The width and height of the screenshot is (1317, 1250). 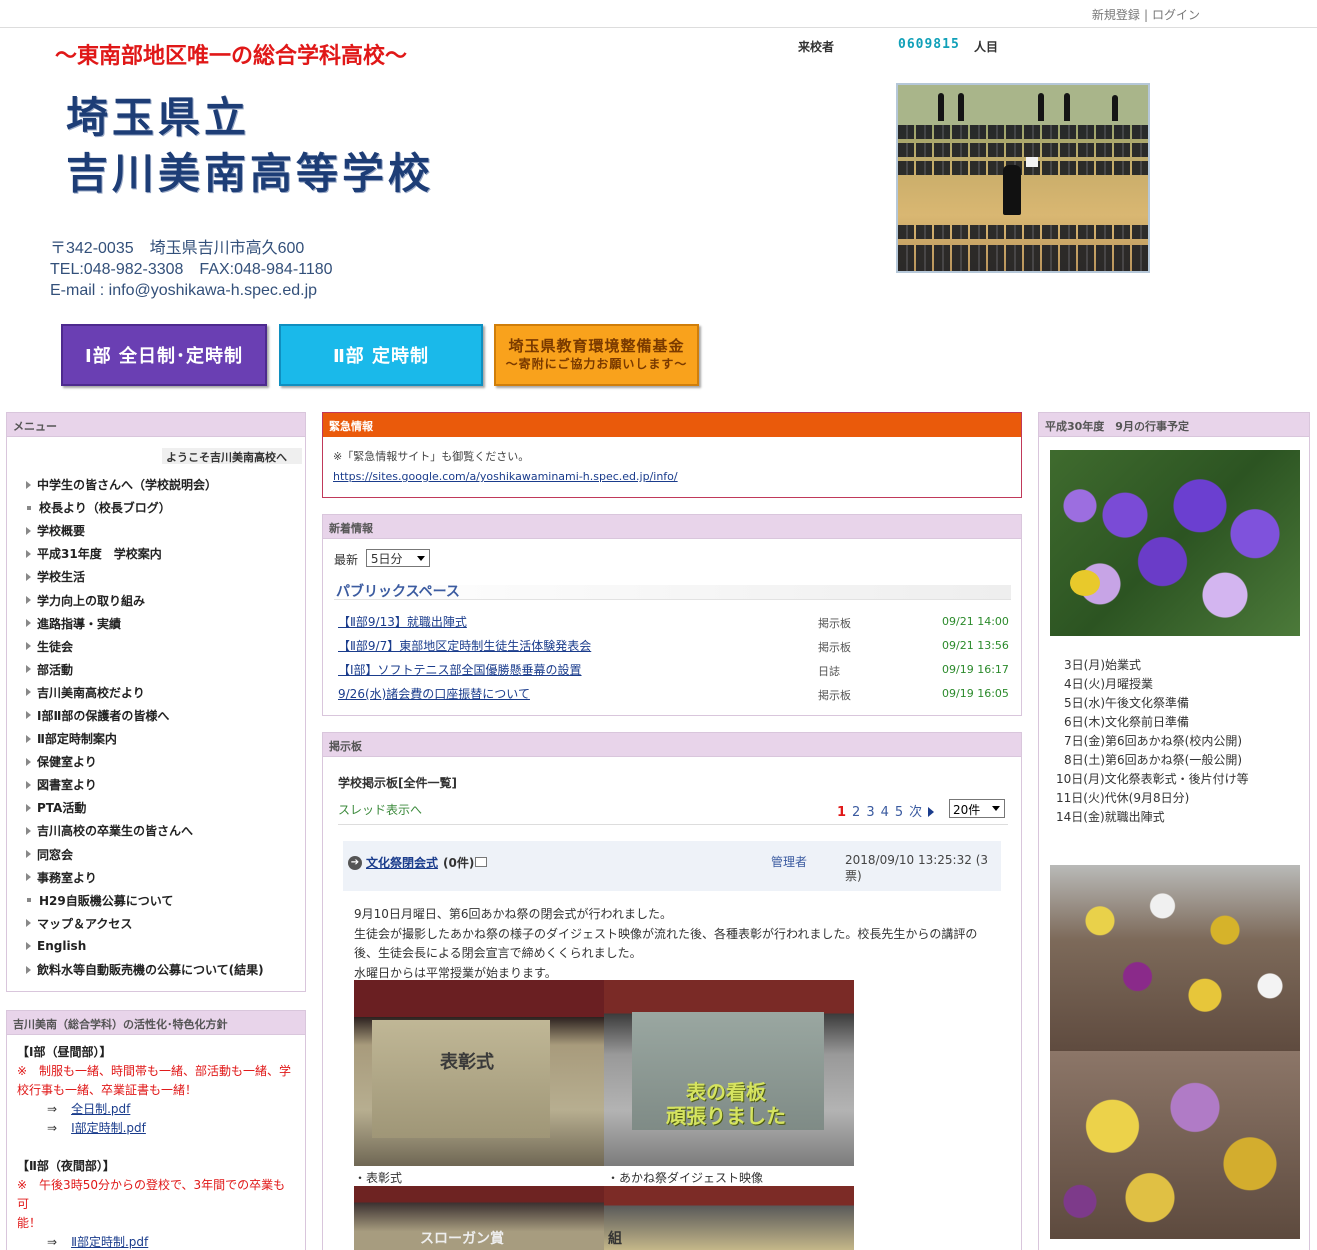 I want to click on menu-item: Ⅰ部Ⅱ部の保護者の皆様へ, so click(x=143, y=715).